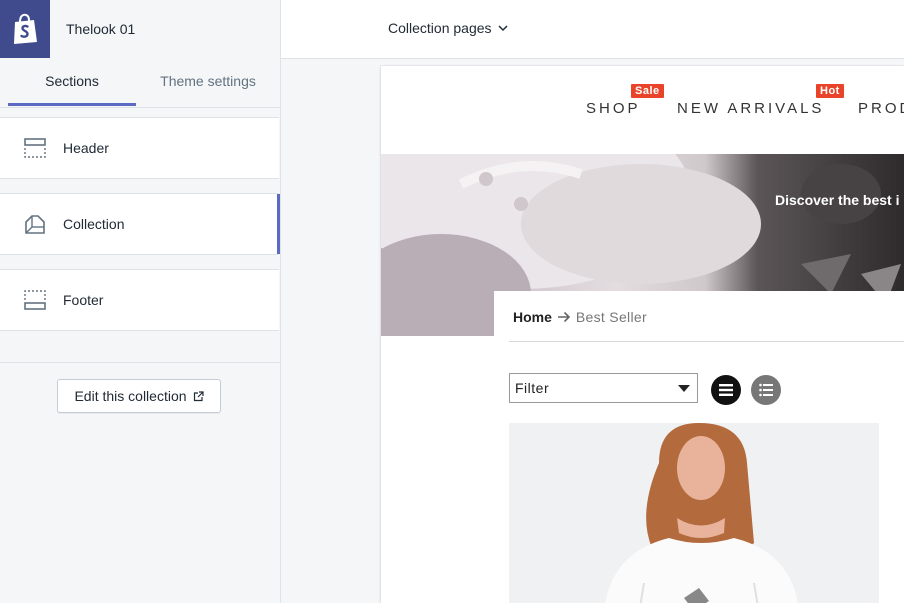  I want to click on header-layout-icon, so click(35, 148).